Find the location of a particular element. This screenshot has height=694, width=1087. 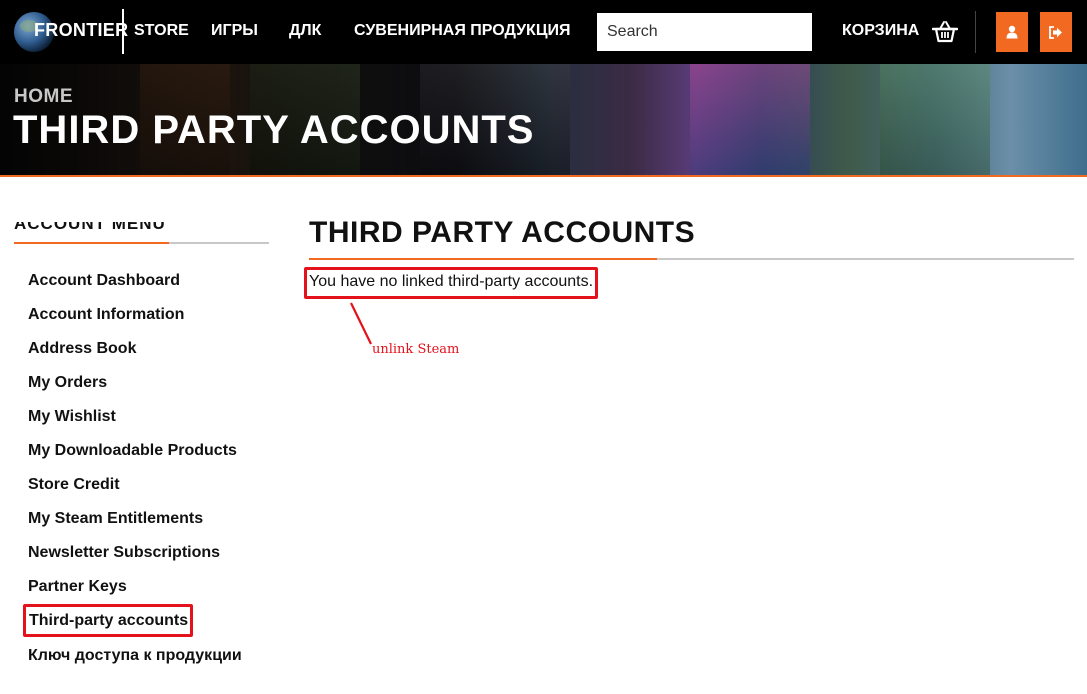

sign-out-icon is located at coordinates (1055, 32).